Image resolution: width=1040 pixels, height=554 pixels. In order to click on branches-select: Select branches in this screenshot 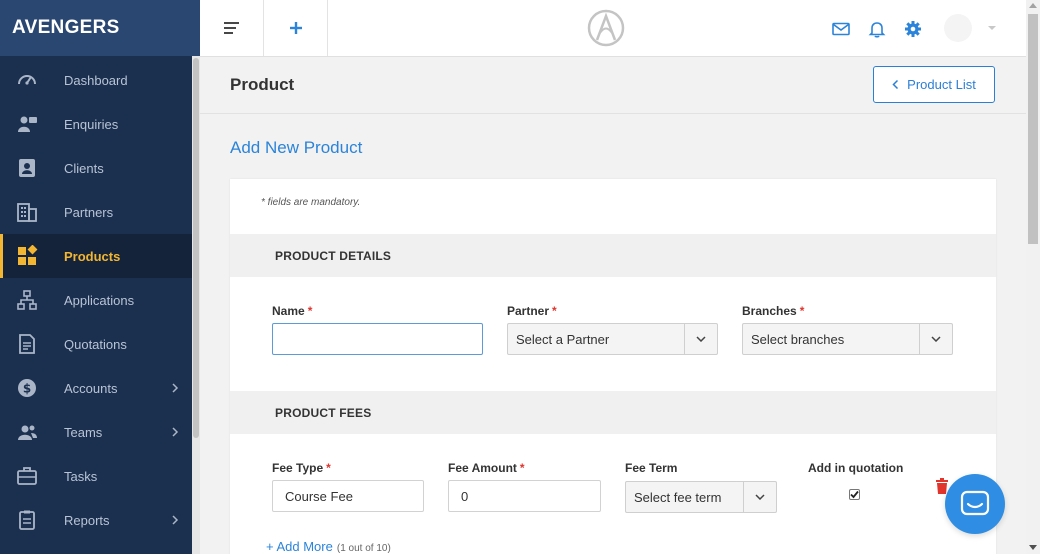, I will do `click(847, 339)`.